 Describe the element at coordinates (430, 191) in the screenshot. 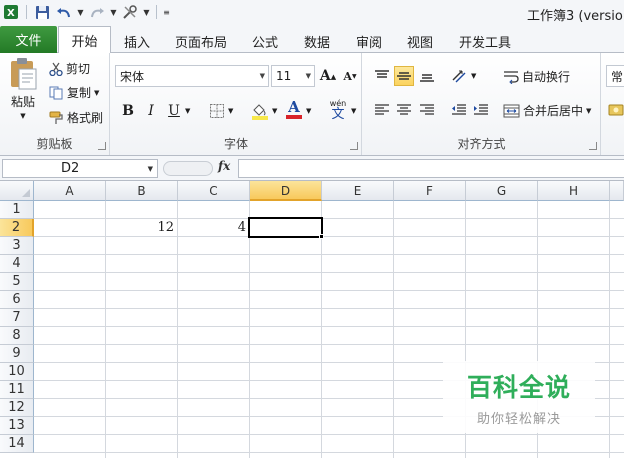

I see `column-header-f: F` at that location.